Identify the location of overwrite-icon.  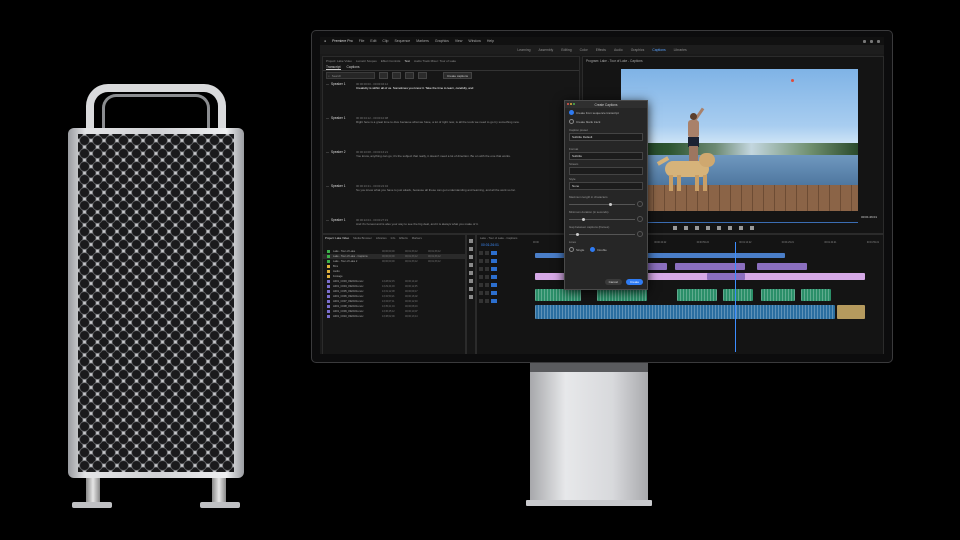
(741, 228).